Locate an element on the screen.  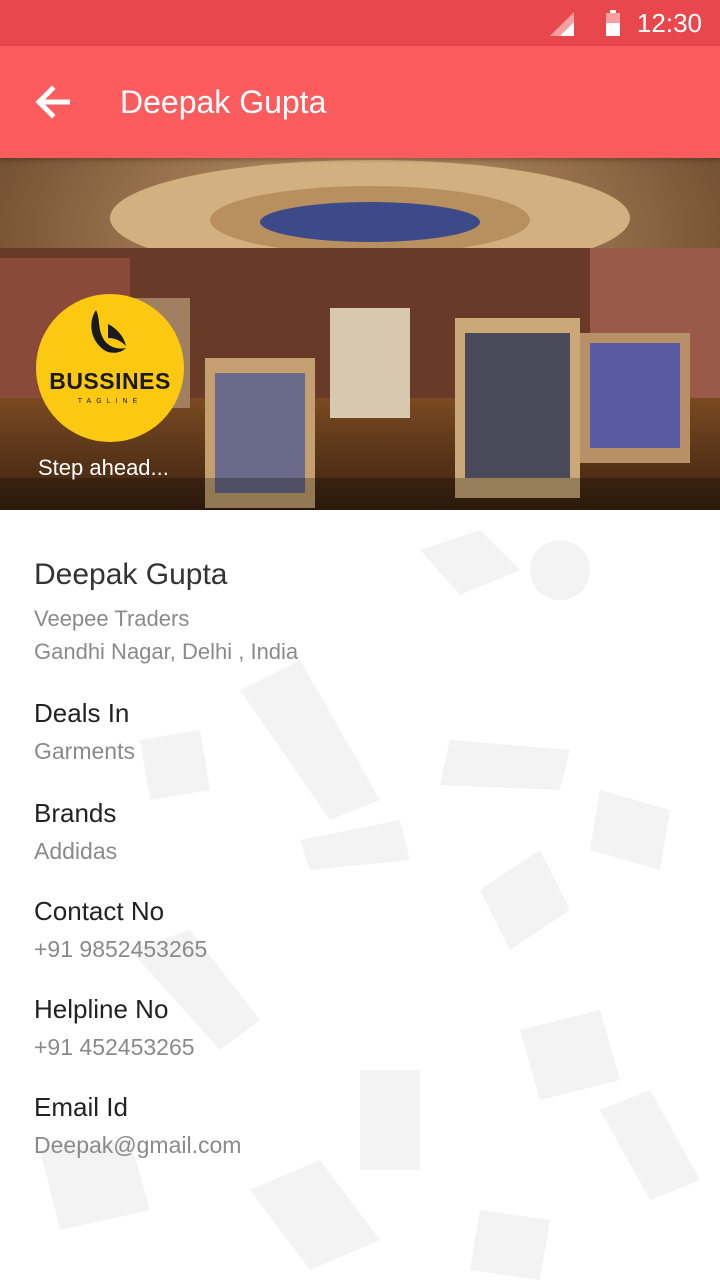
logo-mark-icon is located at coordinates (108, 331).